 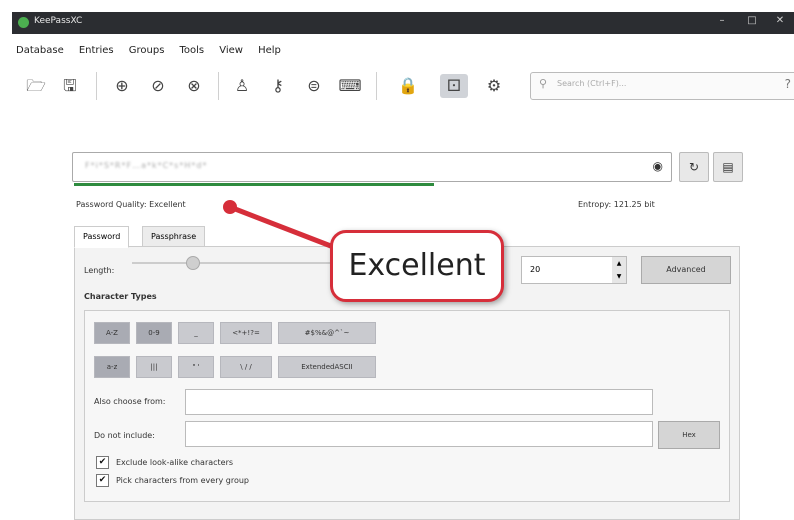 I want to click on excellent-callout: Excellent, so click(x=417, y=266).